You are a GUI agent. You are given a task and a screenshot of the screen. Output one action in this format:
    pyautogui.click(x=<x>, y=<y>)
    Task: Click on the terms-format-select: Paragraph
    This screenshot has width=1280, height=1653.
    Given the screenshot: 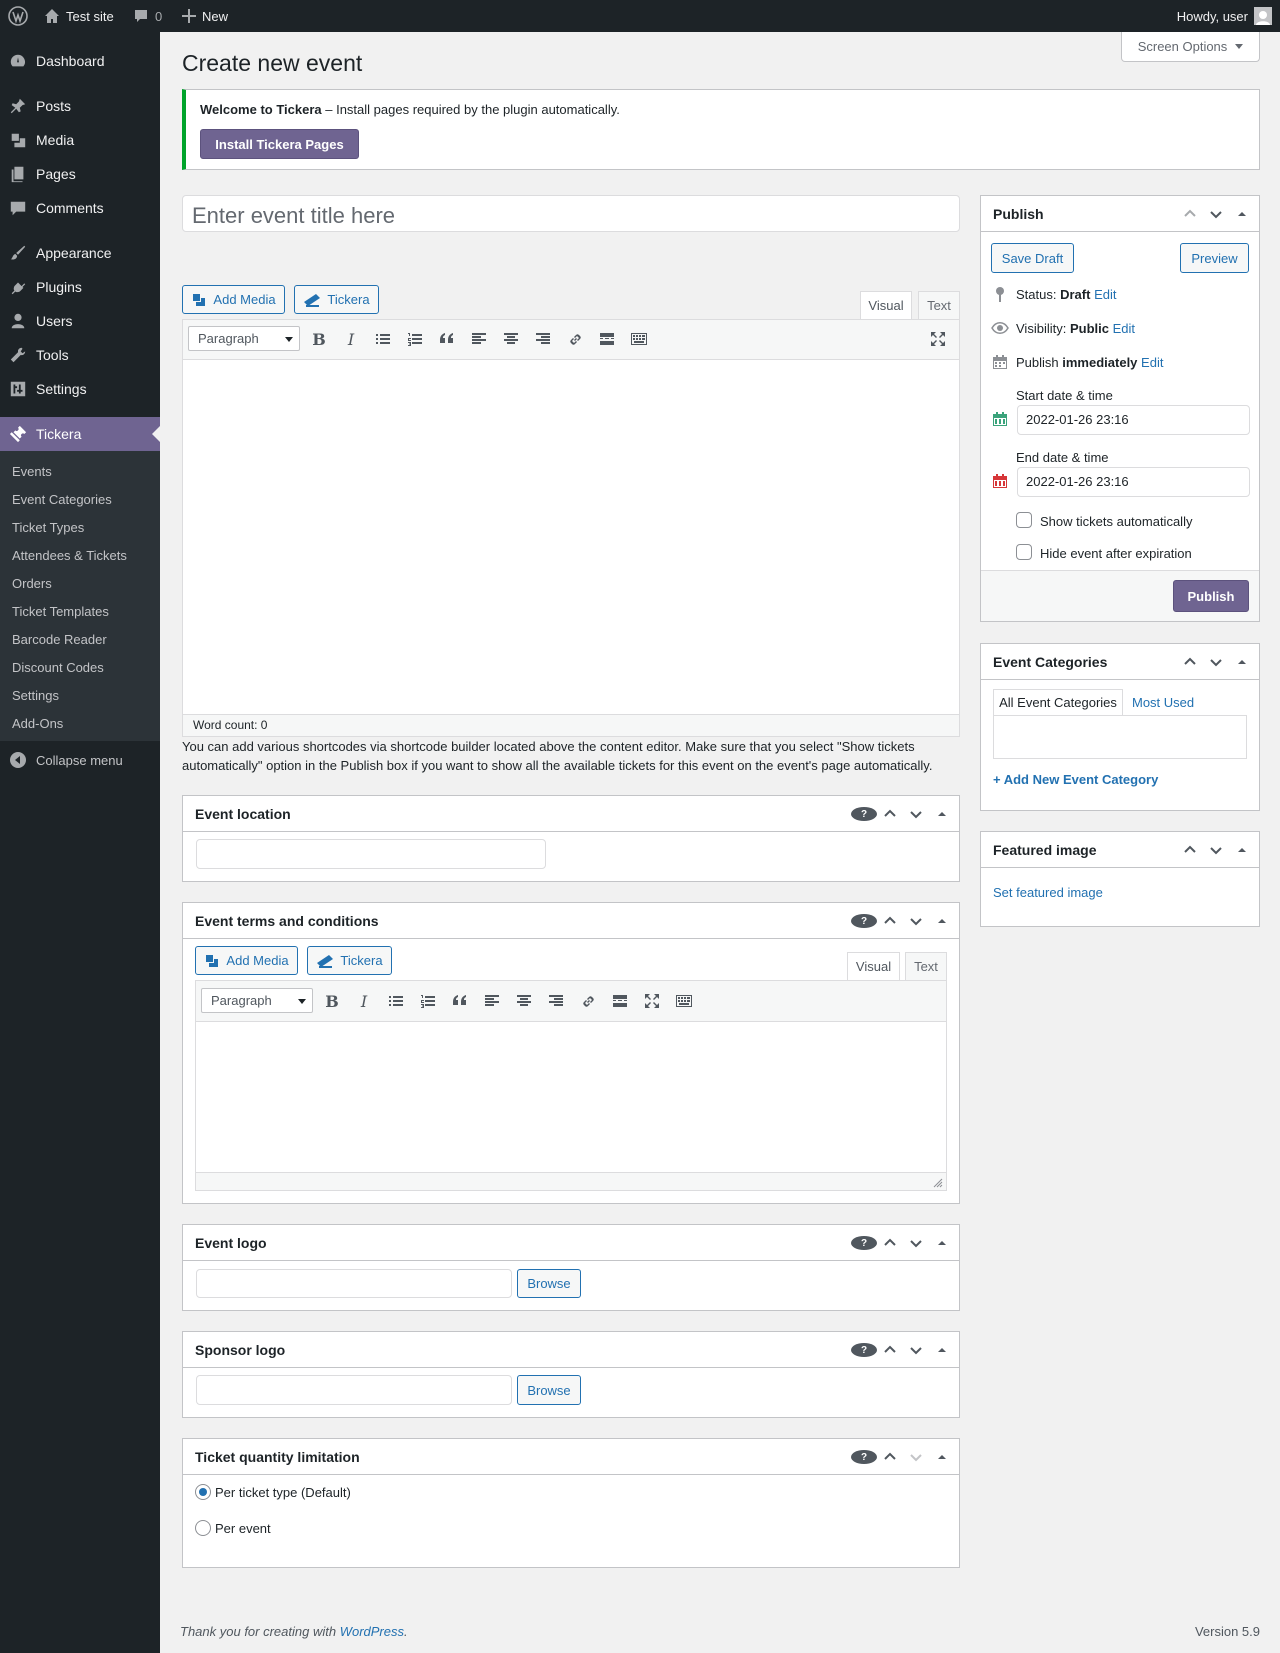 What is the action you would take?
    pyautogui.click(x=257, y=1000)
    